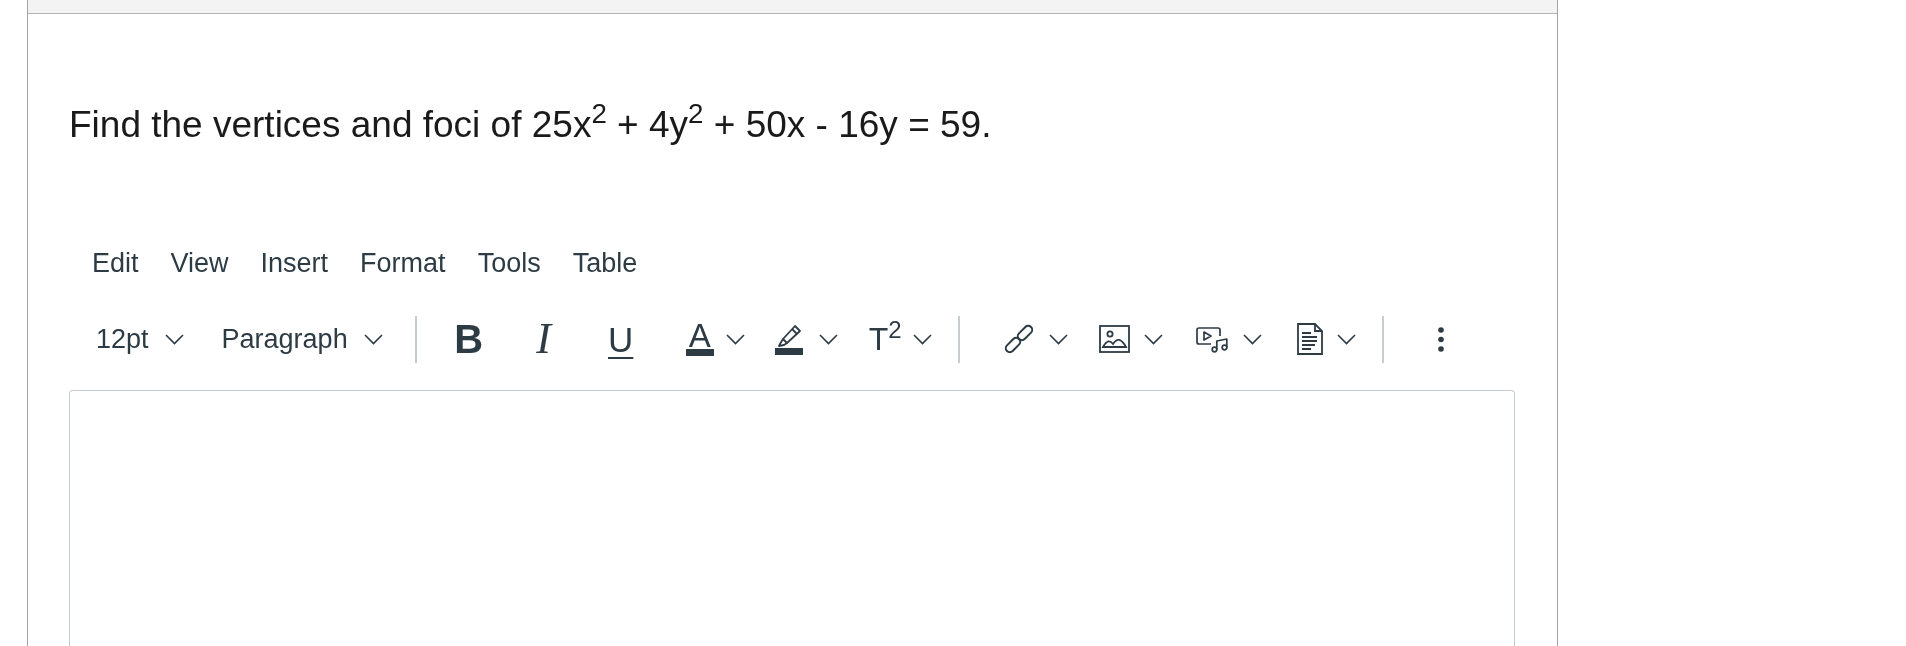  Describe the element at coordinates (302, 339) in the screenshot. I see `block-format-dropdown: Paragraph` at that location.